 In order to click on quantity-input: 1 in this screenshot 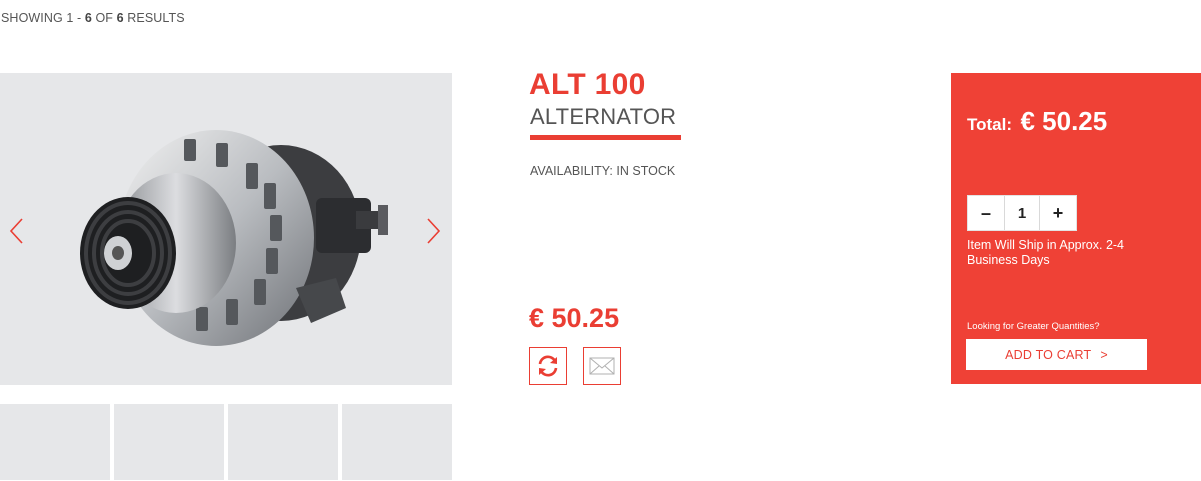, I will do `click(1022, 213)`.